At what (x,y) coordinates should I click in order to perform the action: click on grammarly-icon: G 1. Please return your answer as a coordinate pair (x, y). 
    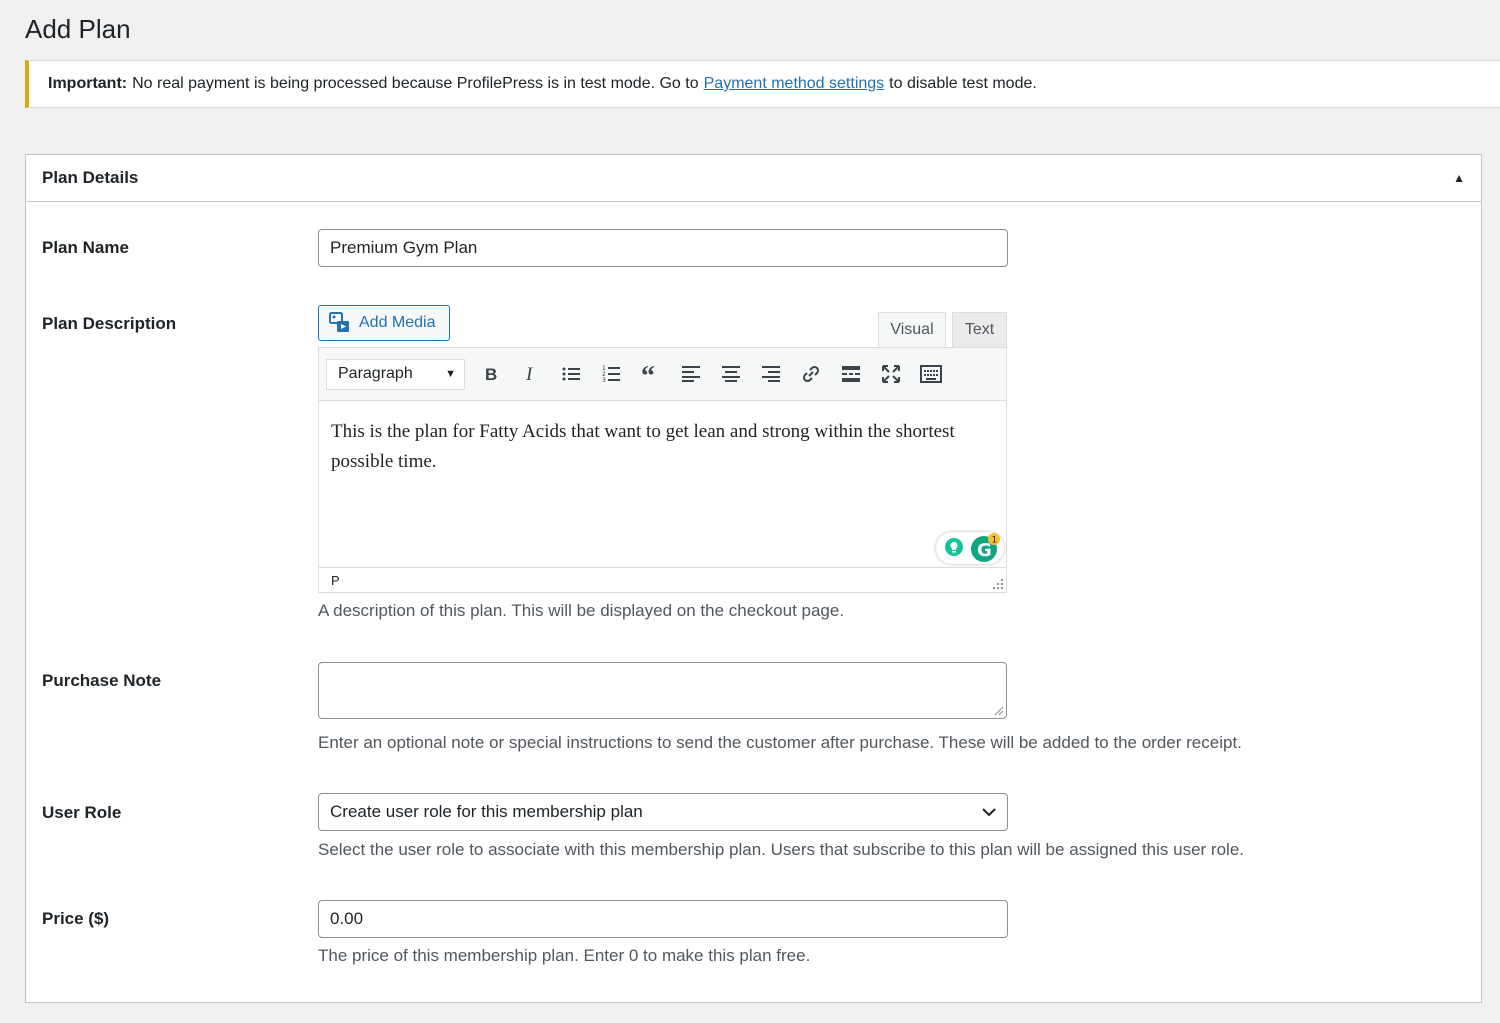
    Looking at the image, I should click on (985, 548).